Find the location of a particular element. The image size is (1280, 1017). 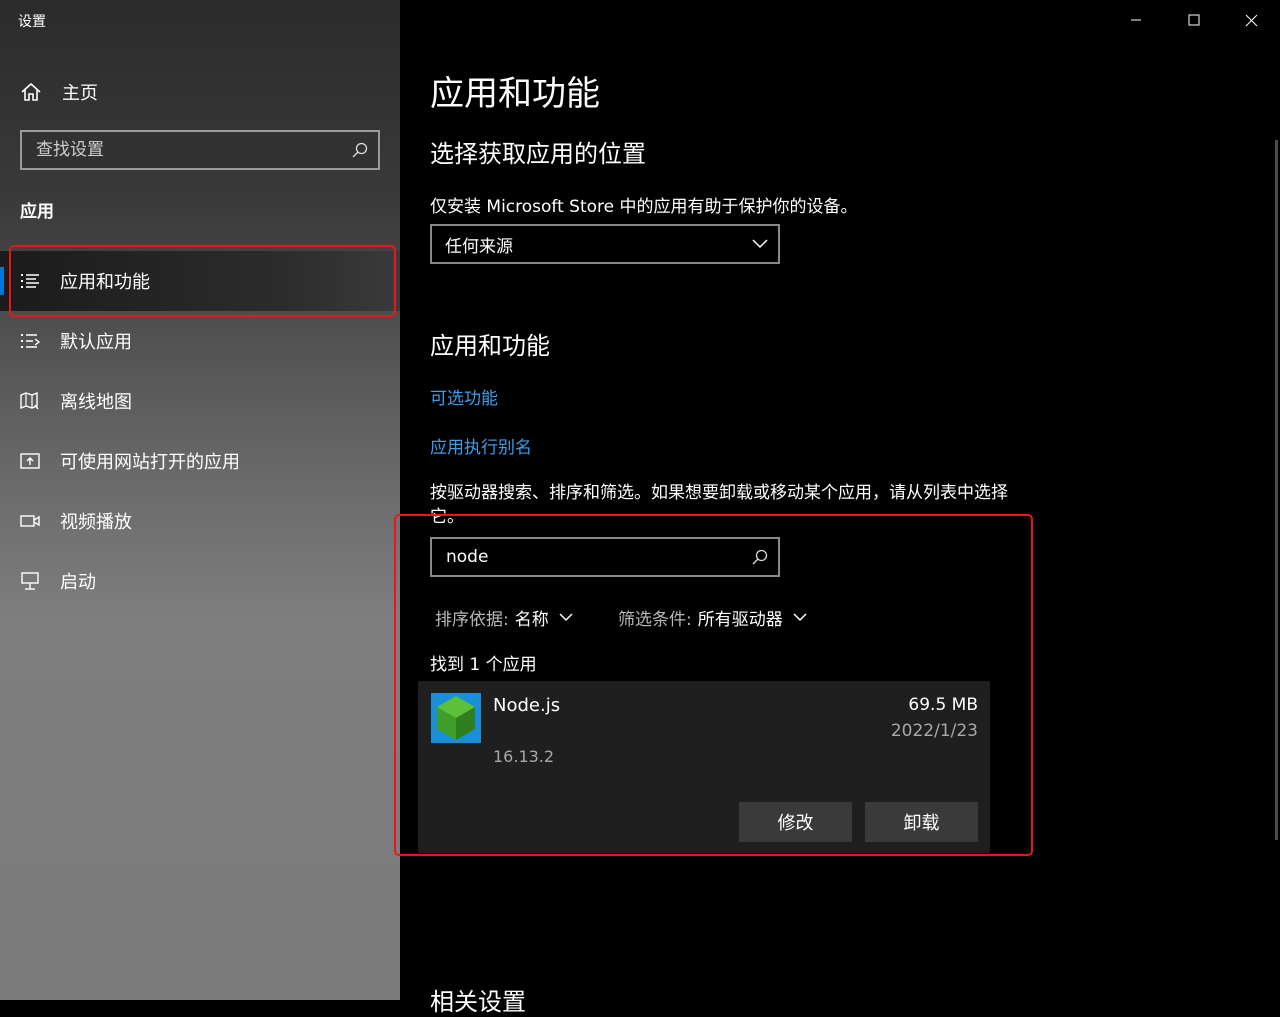

window-title: 设置 is located at coordinates (32, 22).